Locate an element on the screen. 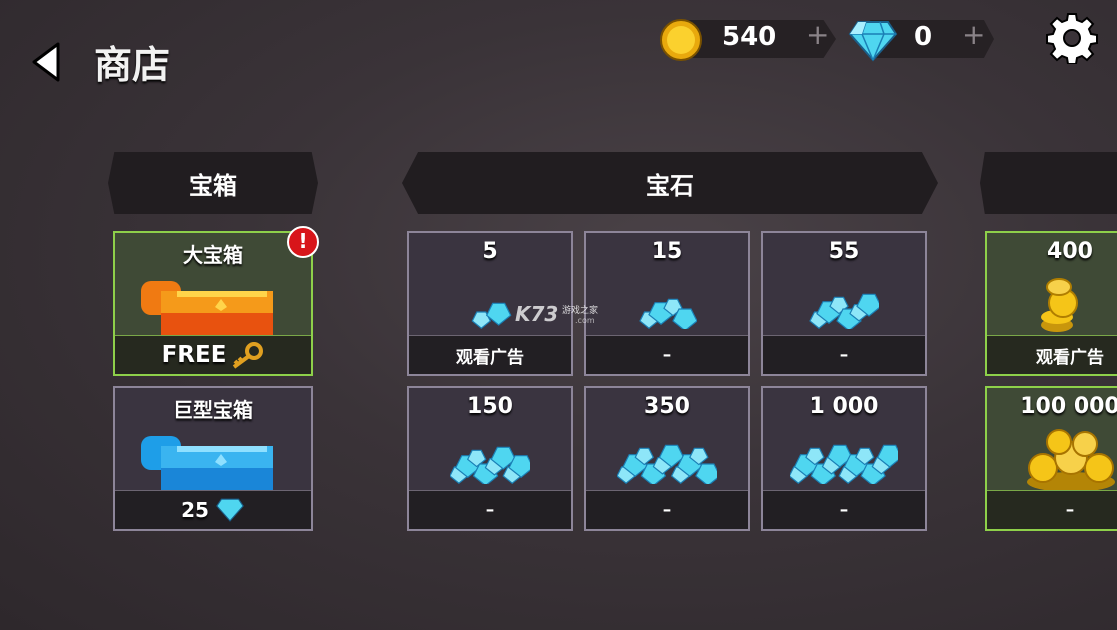 The width and height of the screenshot is (1117, 630). coin-pack-card: 100 000 – is located at coordinates (1051, 458).